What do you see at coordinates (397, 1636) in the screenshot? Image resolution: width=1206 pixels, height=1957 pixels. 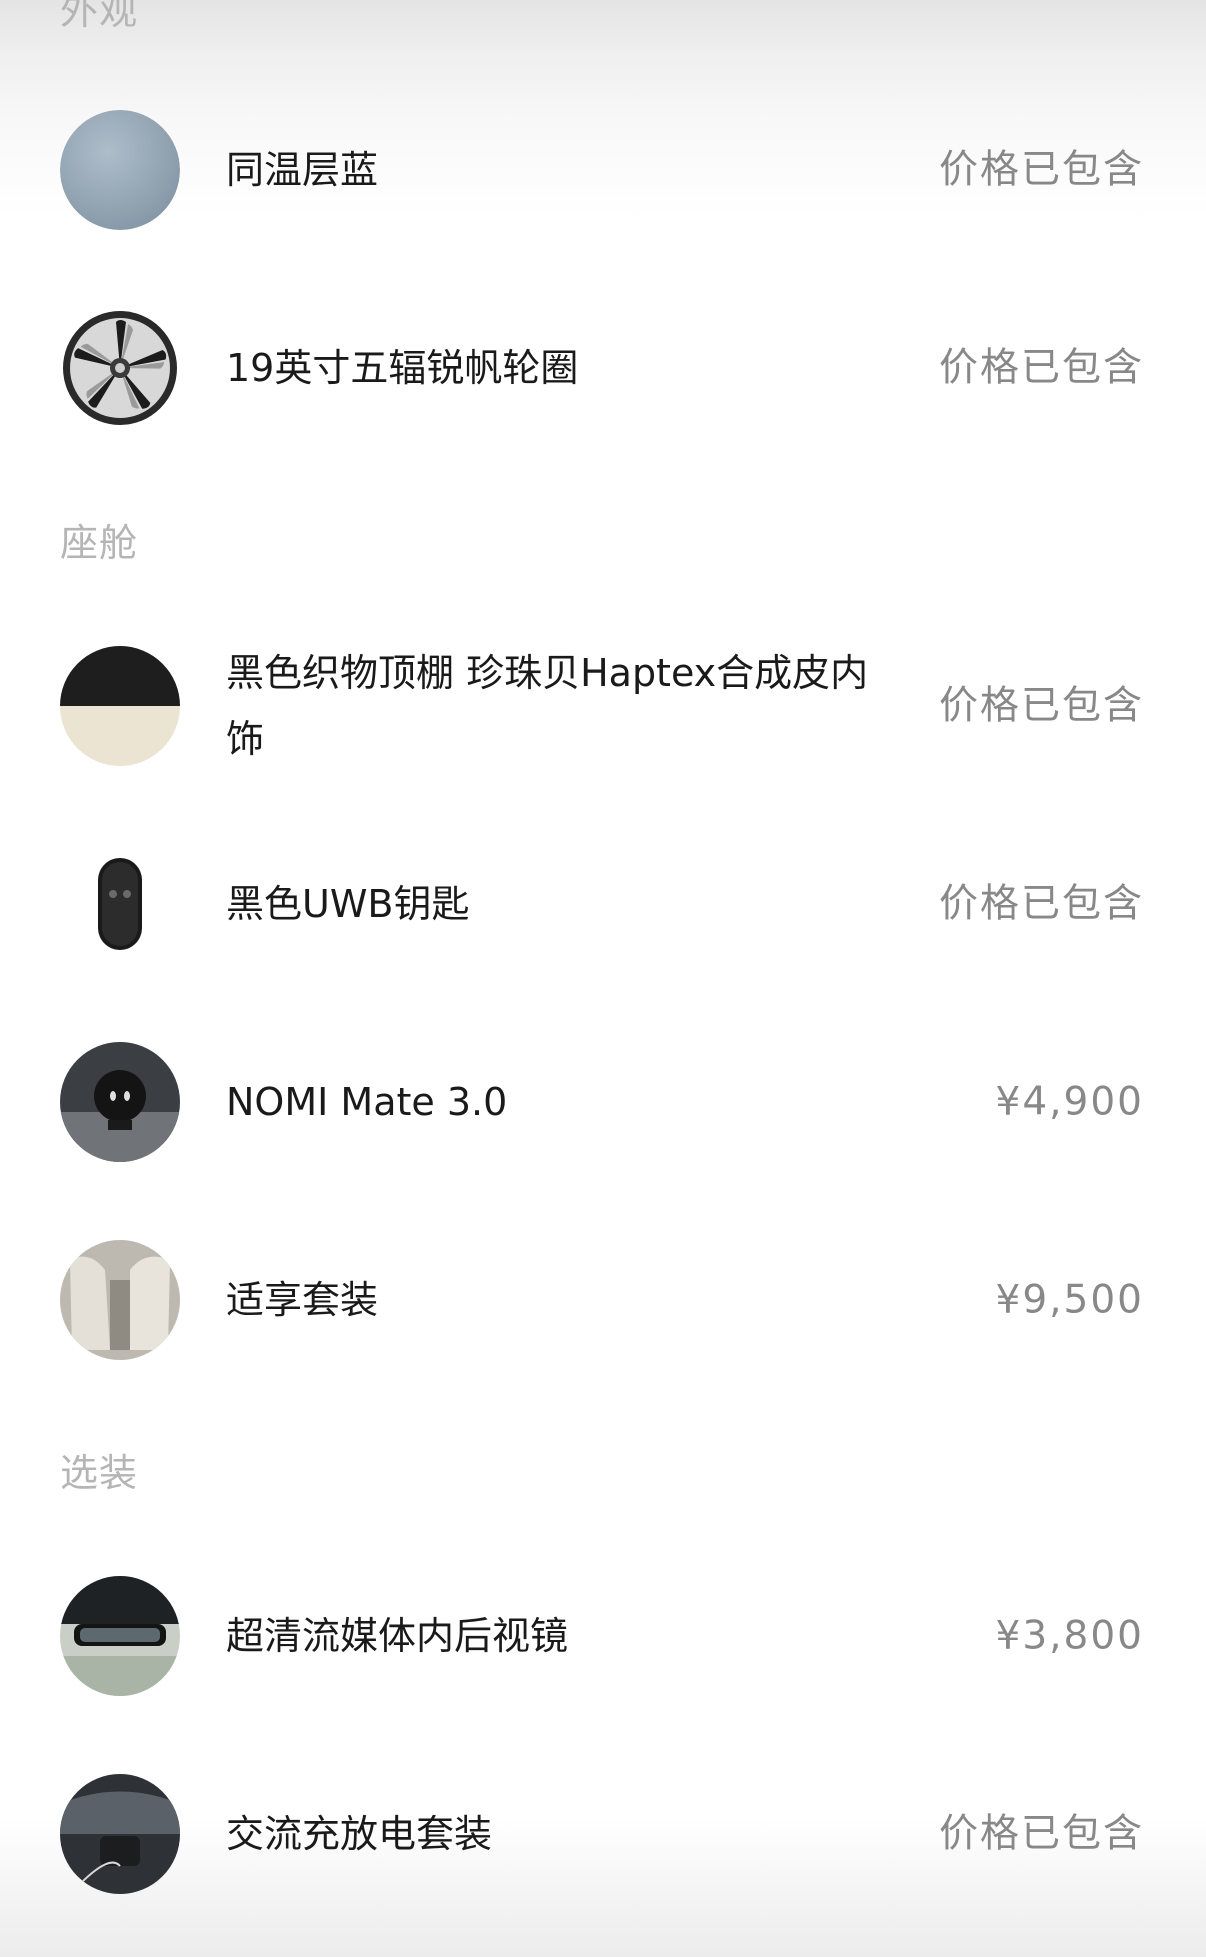 I see `option-name: 超清流媒体内后视镜` at bounding box center [397, 1636].